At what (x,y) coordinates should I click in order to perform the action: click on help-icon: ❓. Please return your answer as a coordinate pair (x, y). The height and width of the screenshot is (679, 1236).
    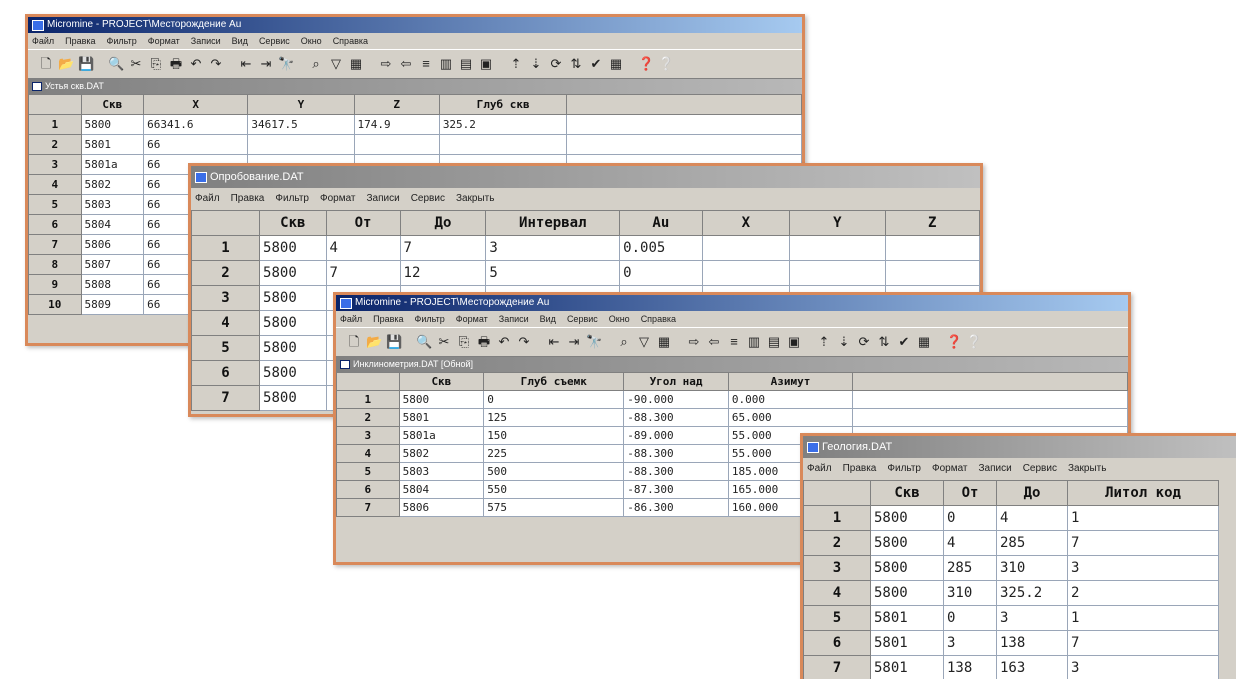
    Looking at the image, I should click on (646, 64).